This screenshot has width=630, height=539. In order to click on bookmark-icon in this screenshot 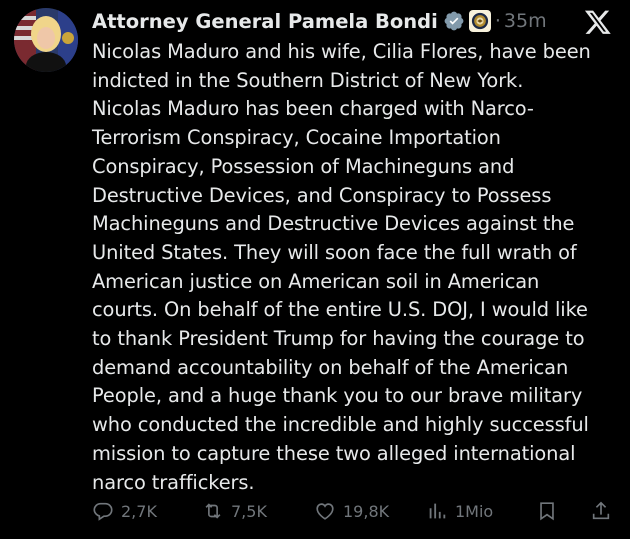, I will do `click(547, 511)`.